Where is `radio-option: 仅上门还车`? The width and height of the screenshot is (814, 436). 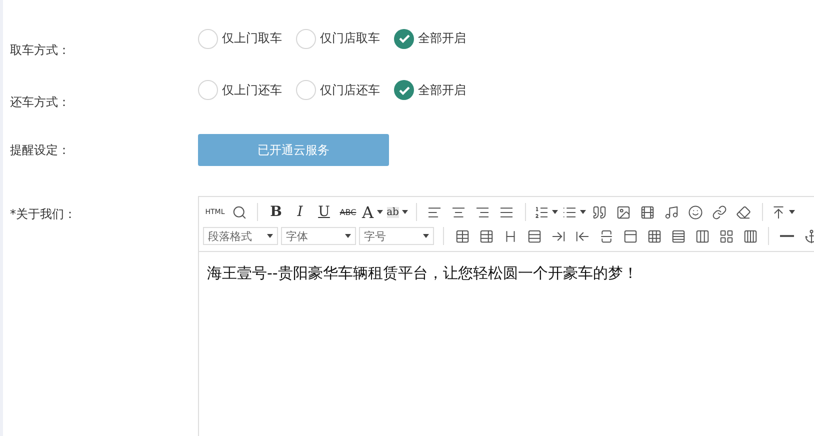 radio-option: 仅上门还车 is located at coordinates (240, 90).